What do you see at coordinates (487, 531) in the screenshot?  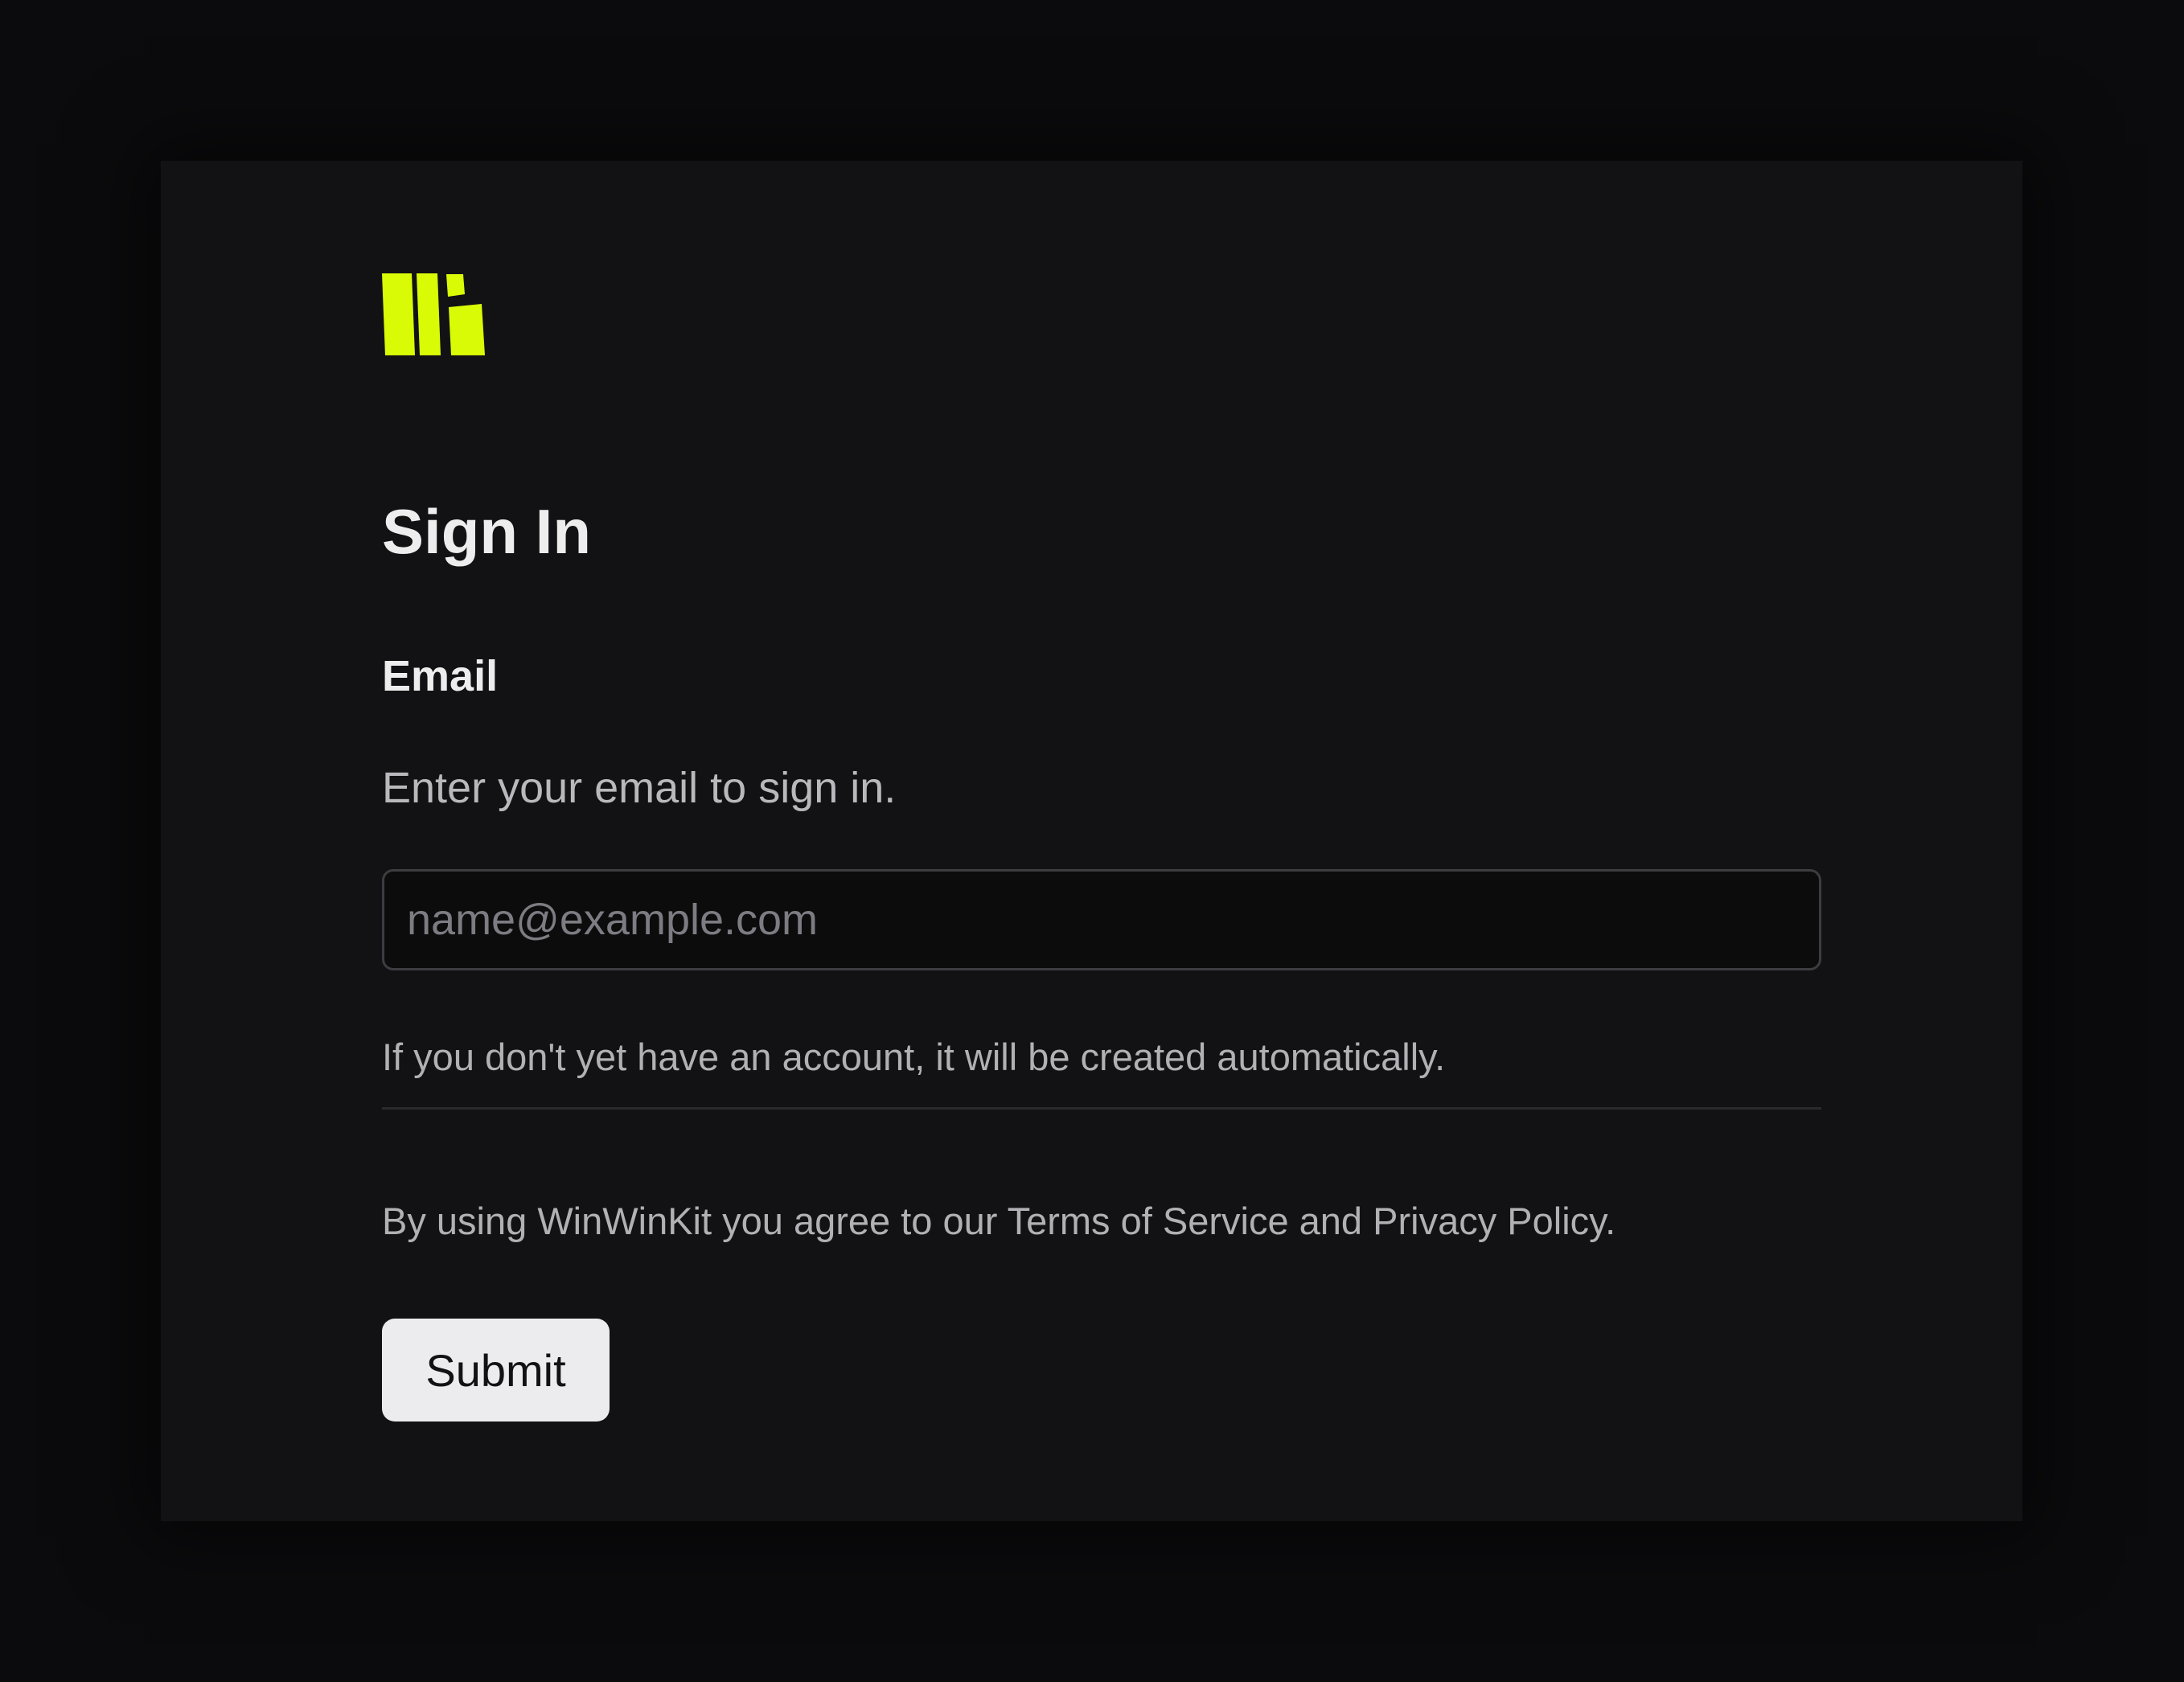 I see `page-title: Sign In` at bounding box center [487, 531].